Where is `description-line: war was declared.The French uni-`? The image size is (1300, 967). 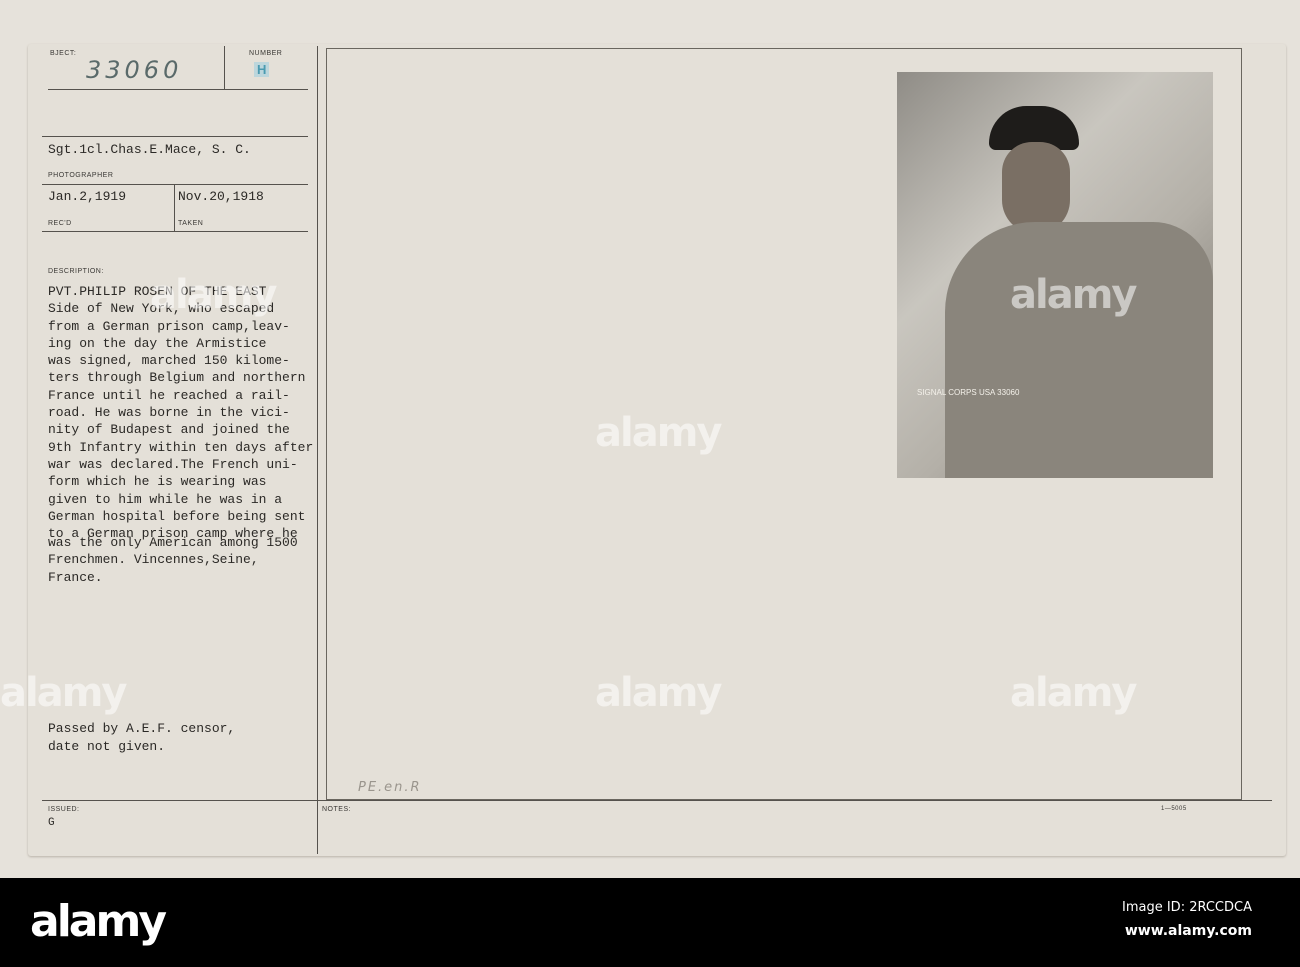
description-line: war was declared.The French uni- is located at coordinates (173, 464).